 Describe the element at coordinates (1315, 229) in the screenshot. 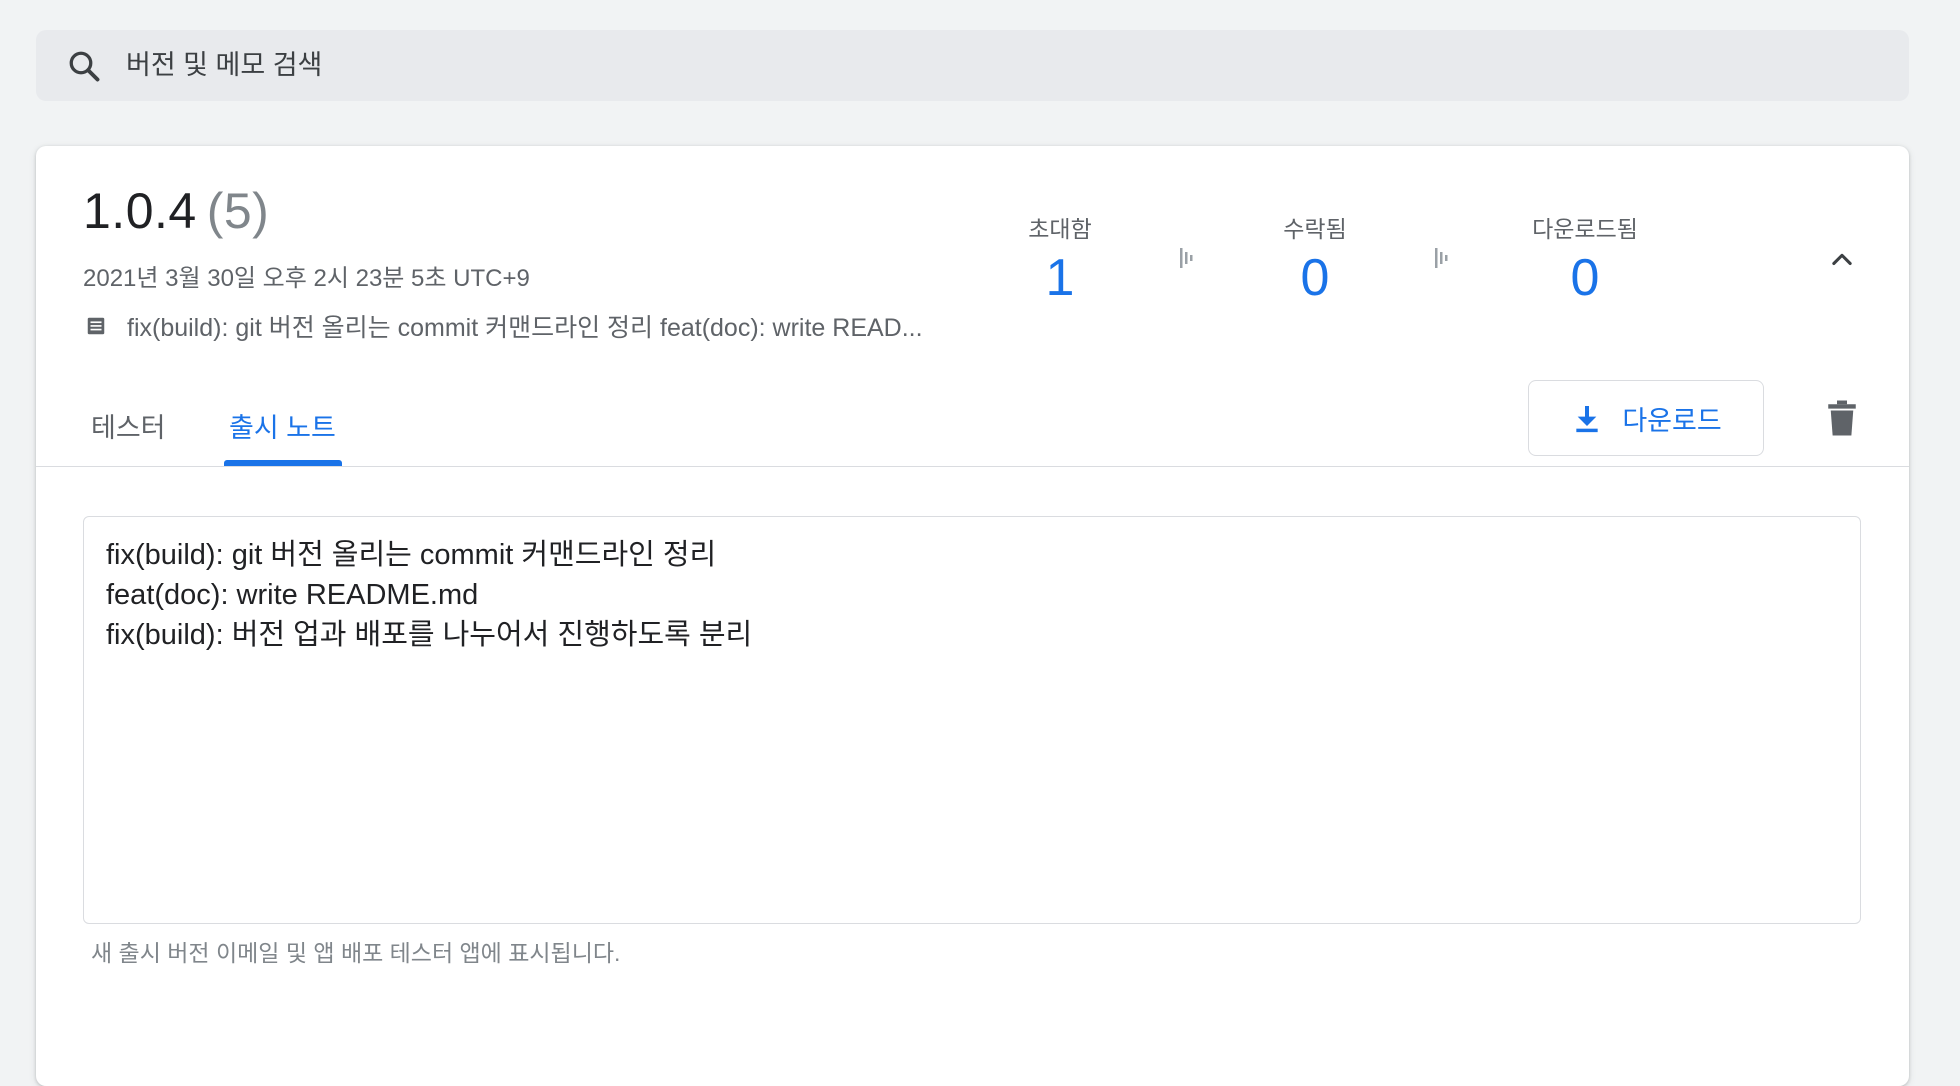

I see `stat-accepted-label: 수락됨` at that location.